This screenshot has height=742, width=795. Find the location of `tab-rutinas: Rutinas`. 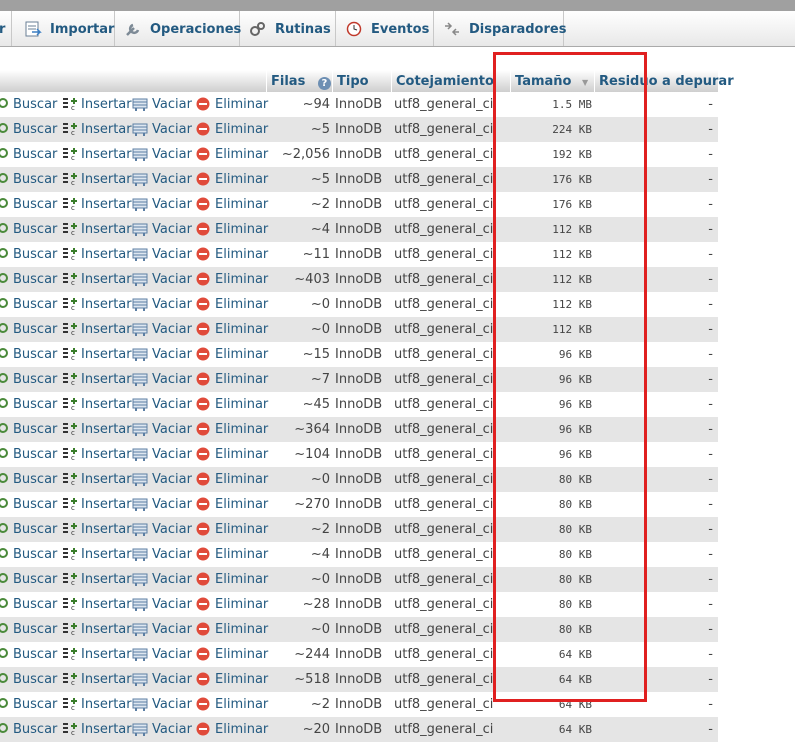

tab-rutinas: Rutinas is located at coordinates (287, 28).